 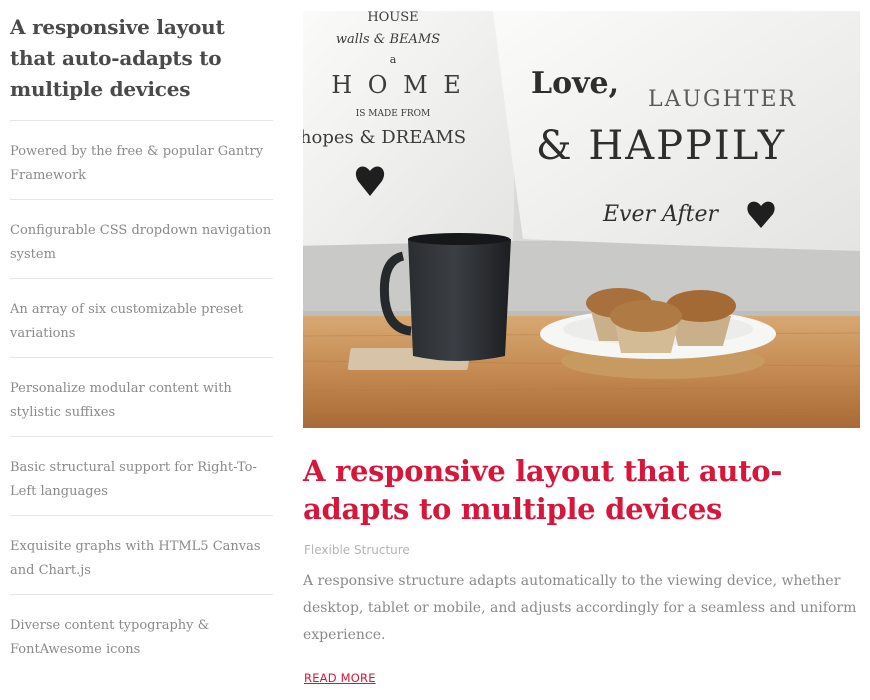 What do you see at coordinates (722, 99) in the screenshot?
I see `pillow-right-line: LAUGHTER` at bounding box center [722, 99].